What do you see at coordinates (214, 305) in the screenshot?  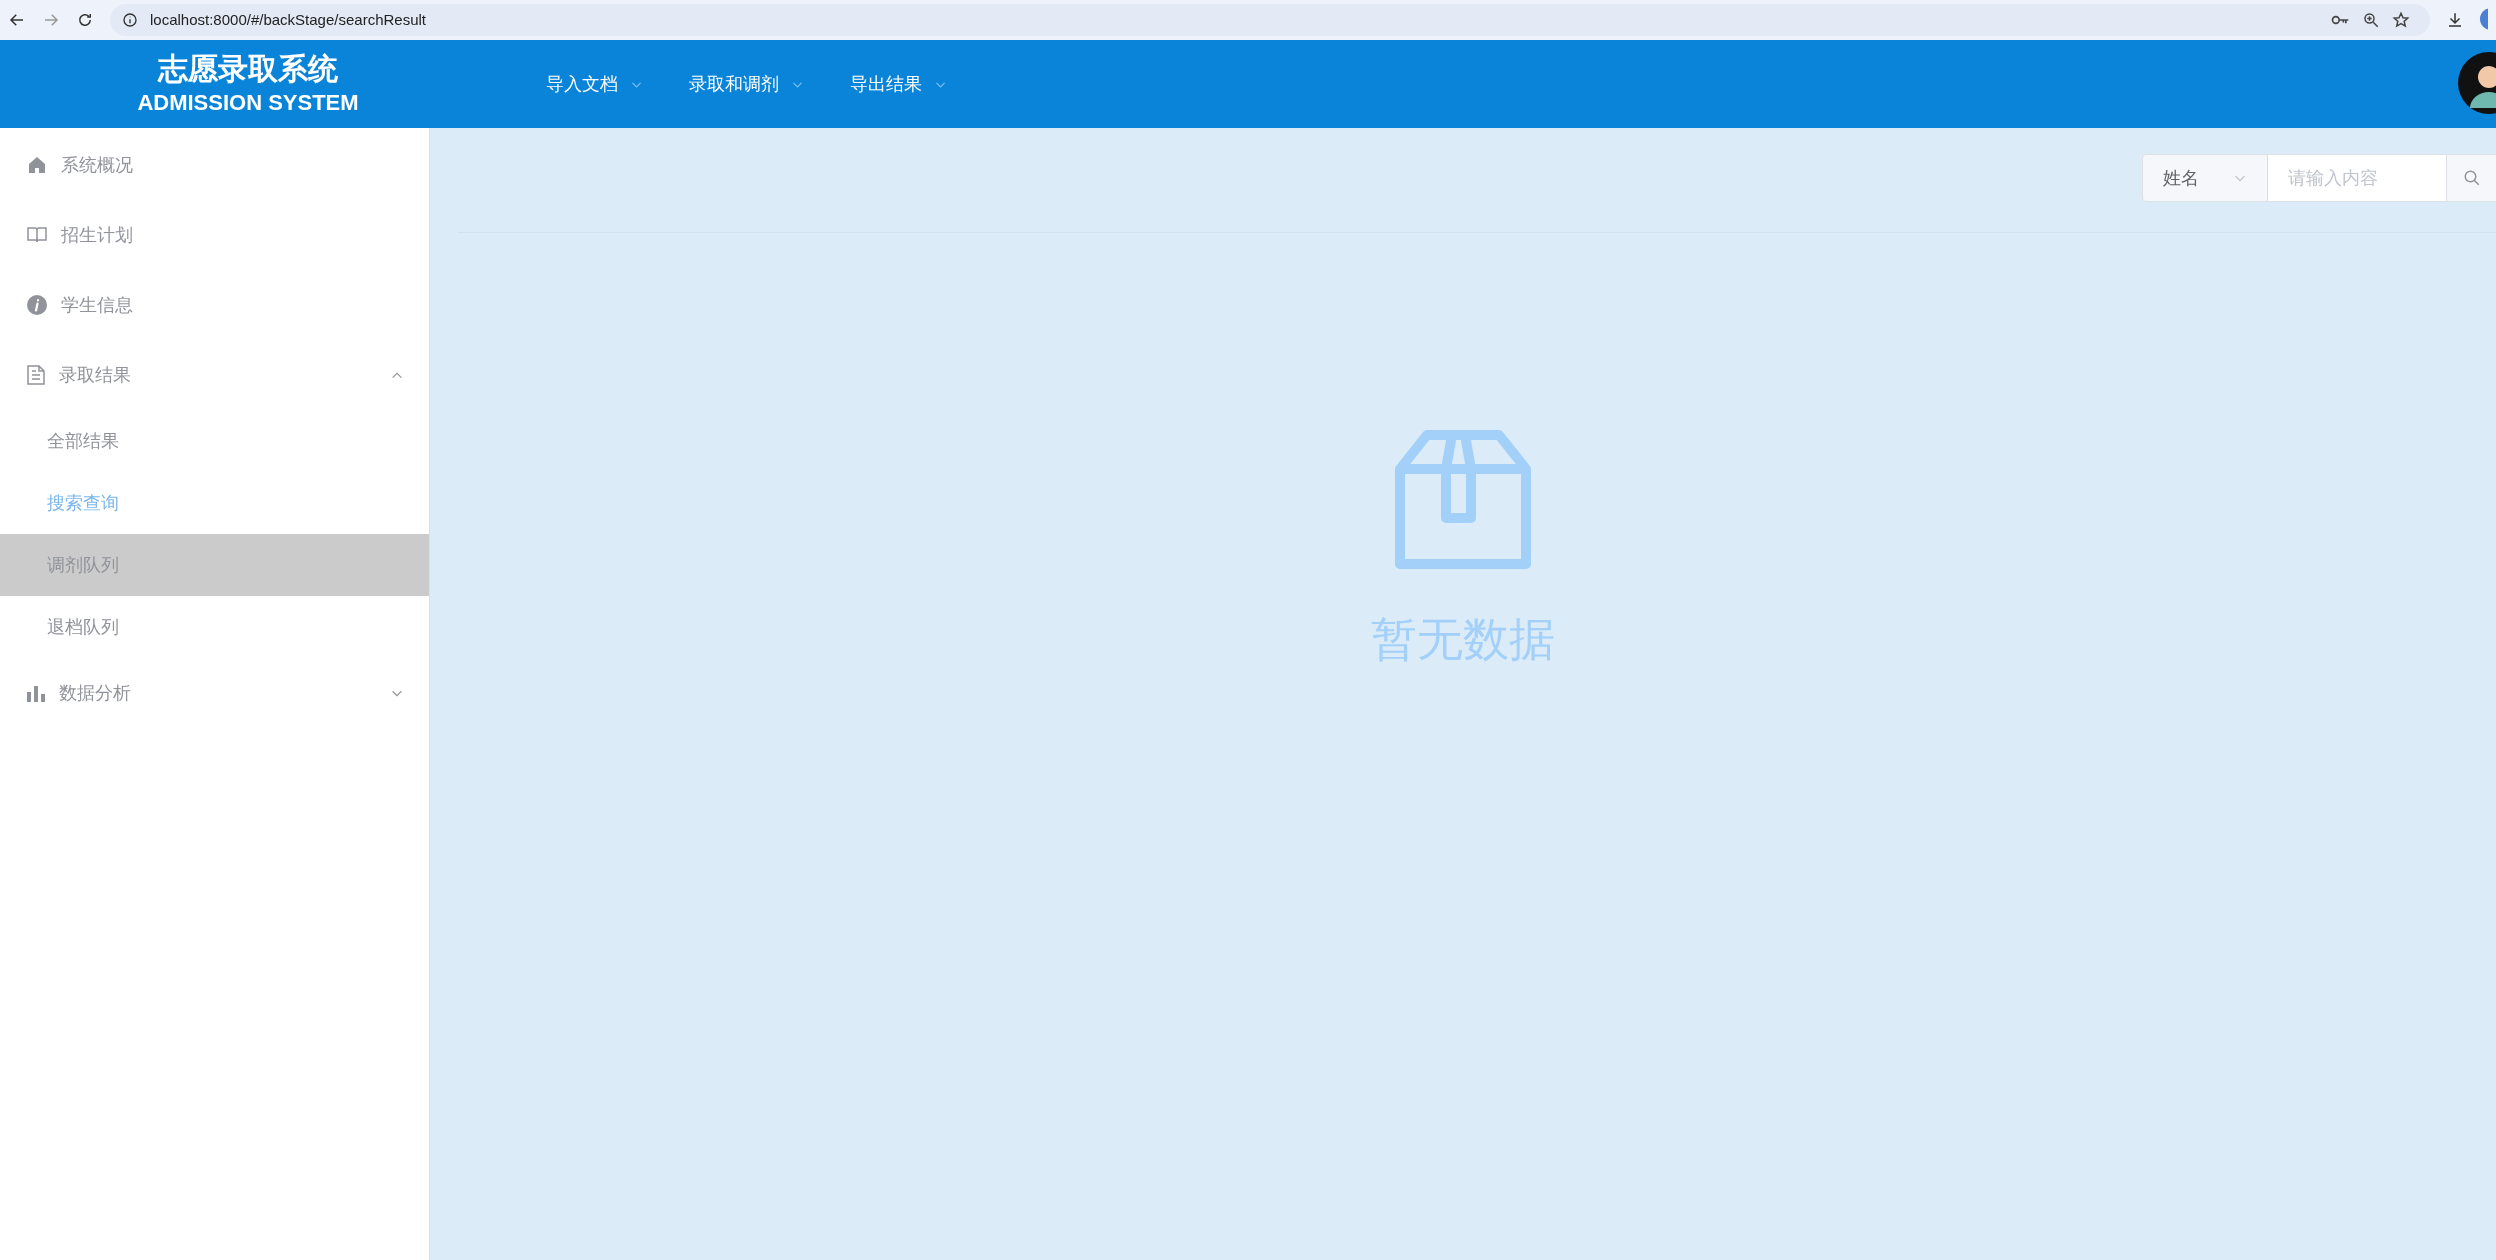 I see `sidebar-item: 学生信息` at bounding box center [214, 305].